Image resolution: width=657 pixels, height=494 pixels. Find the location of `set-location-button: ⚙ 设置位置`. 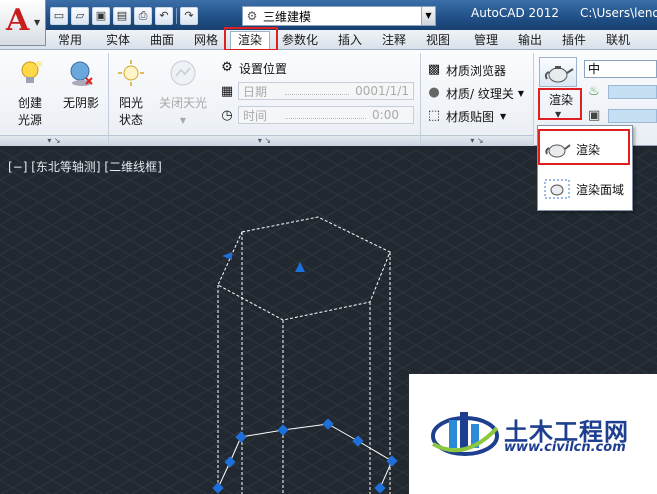

set-location-button: ⚙ 设置位置 is located at coordinates (252, 68).